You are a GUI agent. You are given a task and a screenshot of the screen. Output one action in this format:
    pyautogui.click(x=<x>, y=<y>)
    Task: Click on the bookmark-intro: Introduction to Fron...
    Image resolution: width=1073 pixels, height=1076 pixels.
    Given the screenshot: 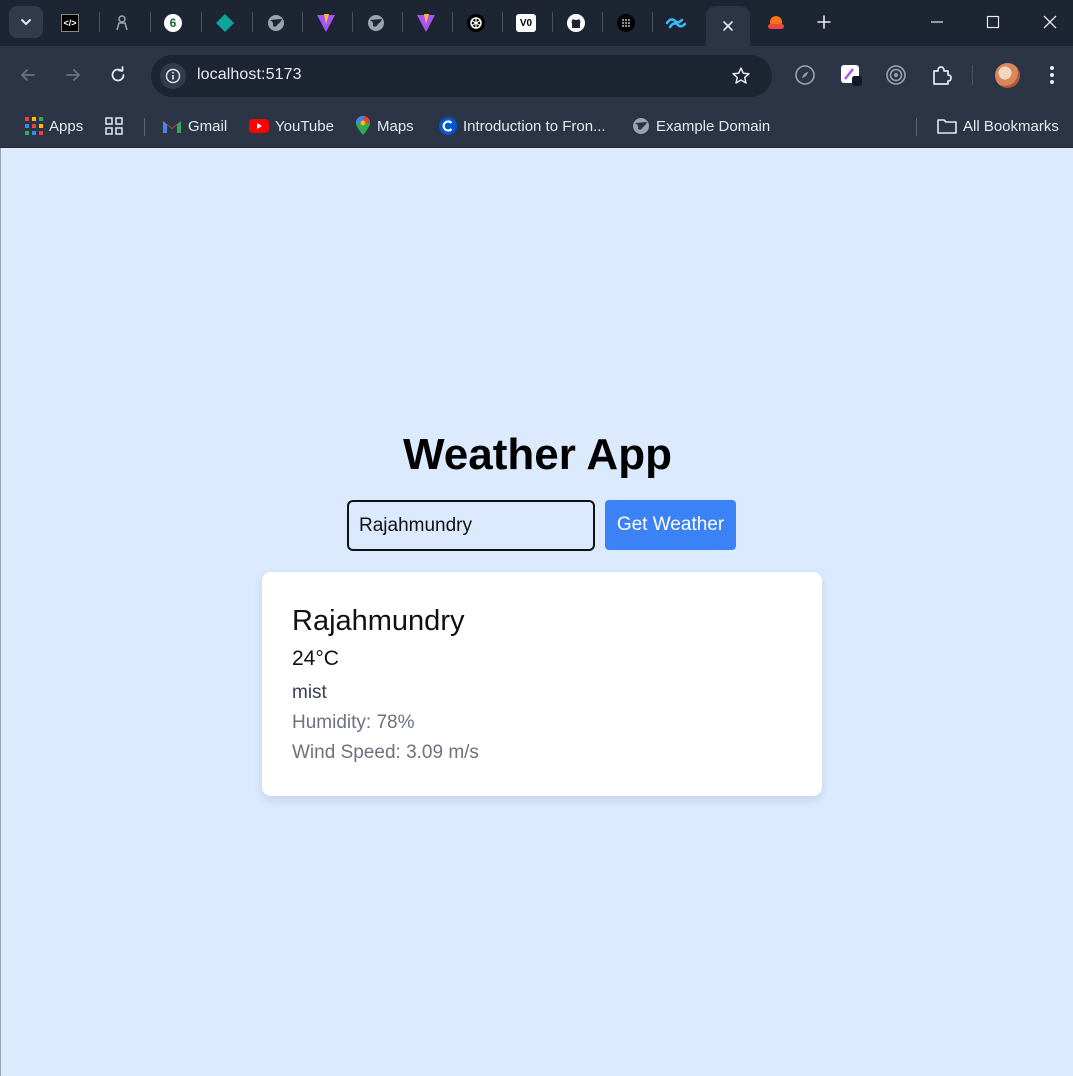 What is the action you would take?
    pyautogui.click(x=522, y=126)
    